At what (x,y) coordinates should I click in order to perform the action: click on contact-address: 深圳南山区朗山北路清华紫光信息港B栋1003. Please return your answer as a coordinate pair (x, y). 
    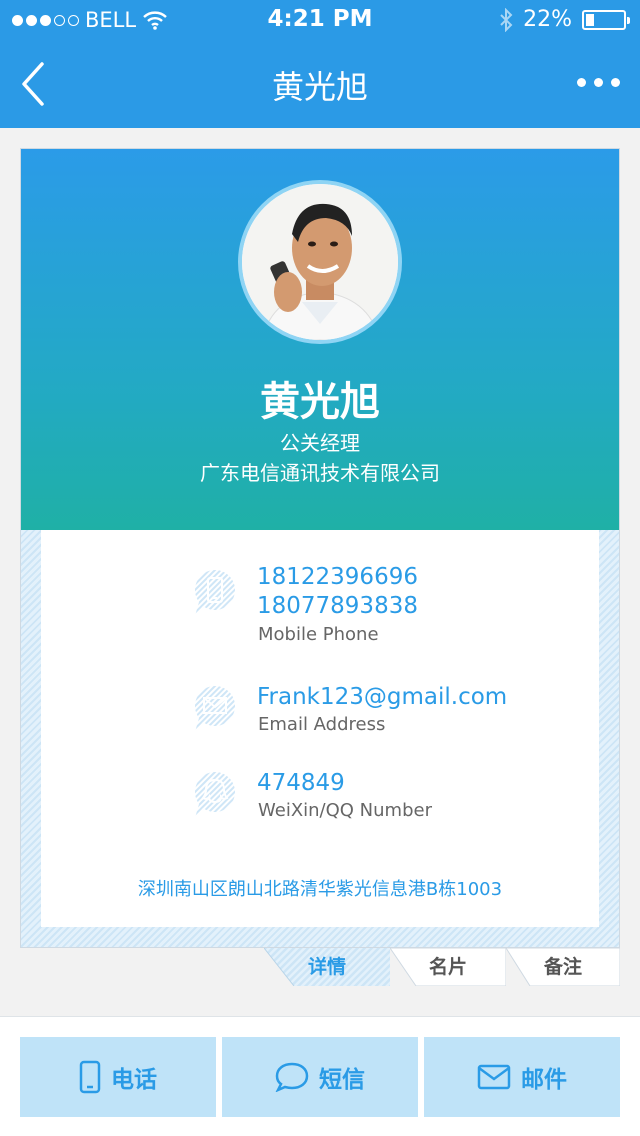
    Looking at the image, I should click on (320, 888).